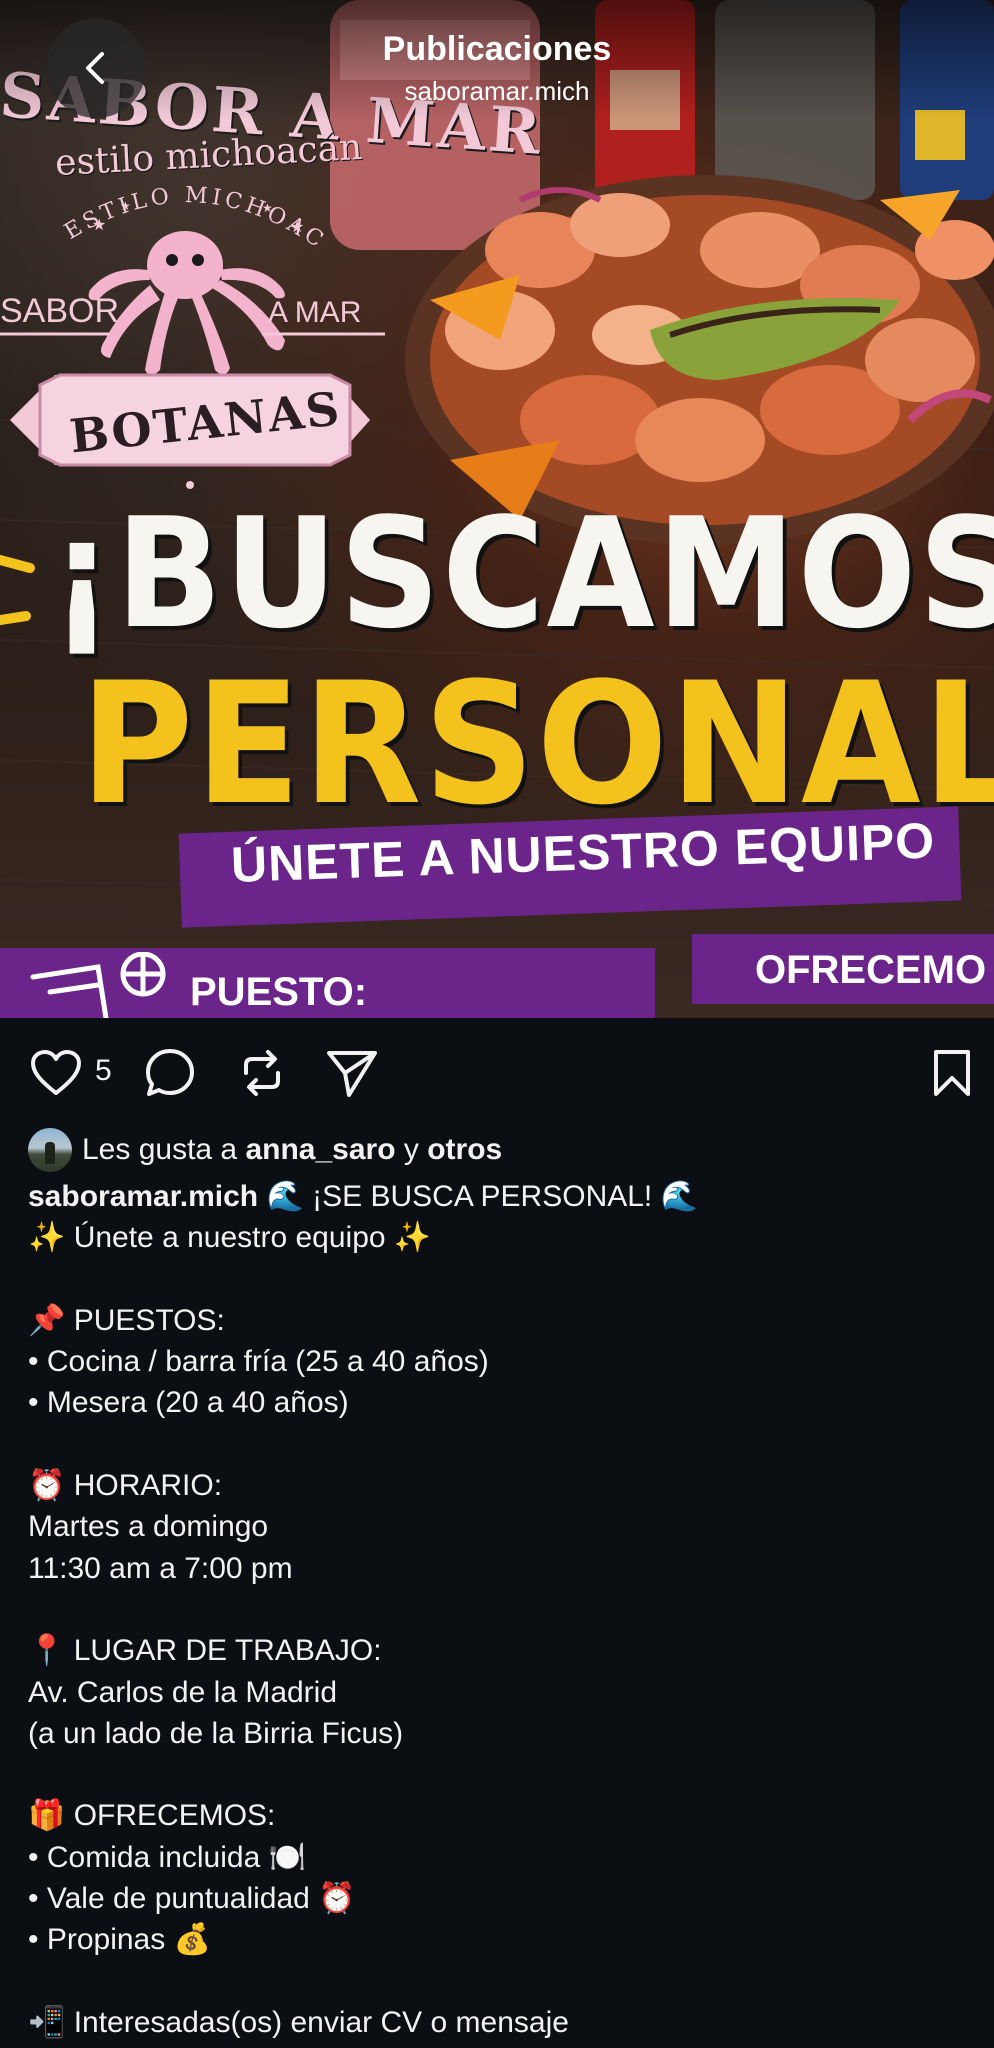 Image resolution: width=994 pixels, height=2048 pixels. Describe the element at coordinates (205, 1651) in the screenshot. I see `caption-line: 📍 LUGAR DE TRABAJO:` at that location.